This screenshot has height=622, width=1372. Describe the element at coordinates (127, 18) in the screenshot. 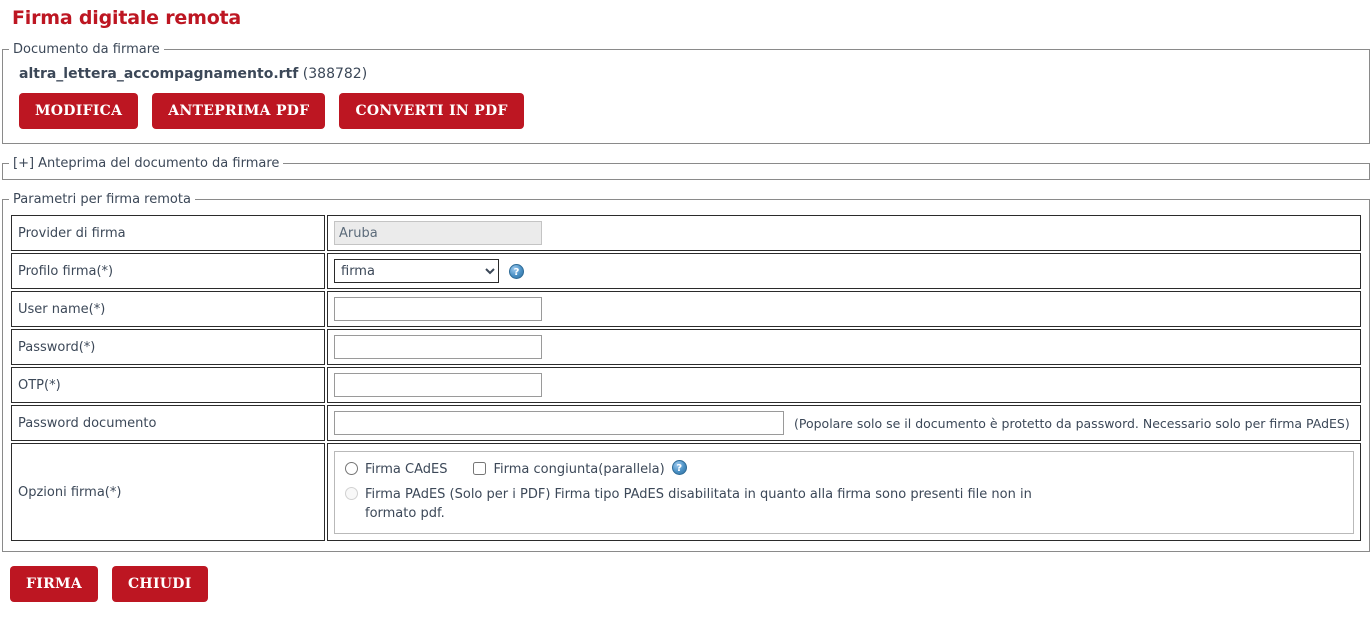

I see `page-title: Firma digitale remota` at that location.